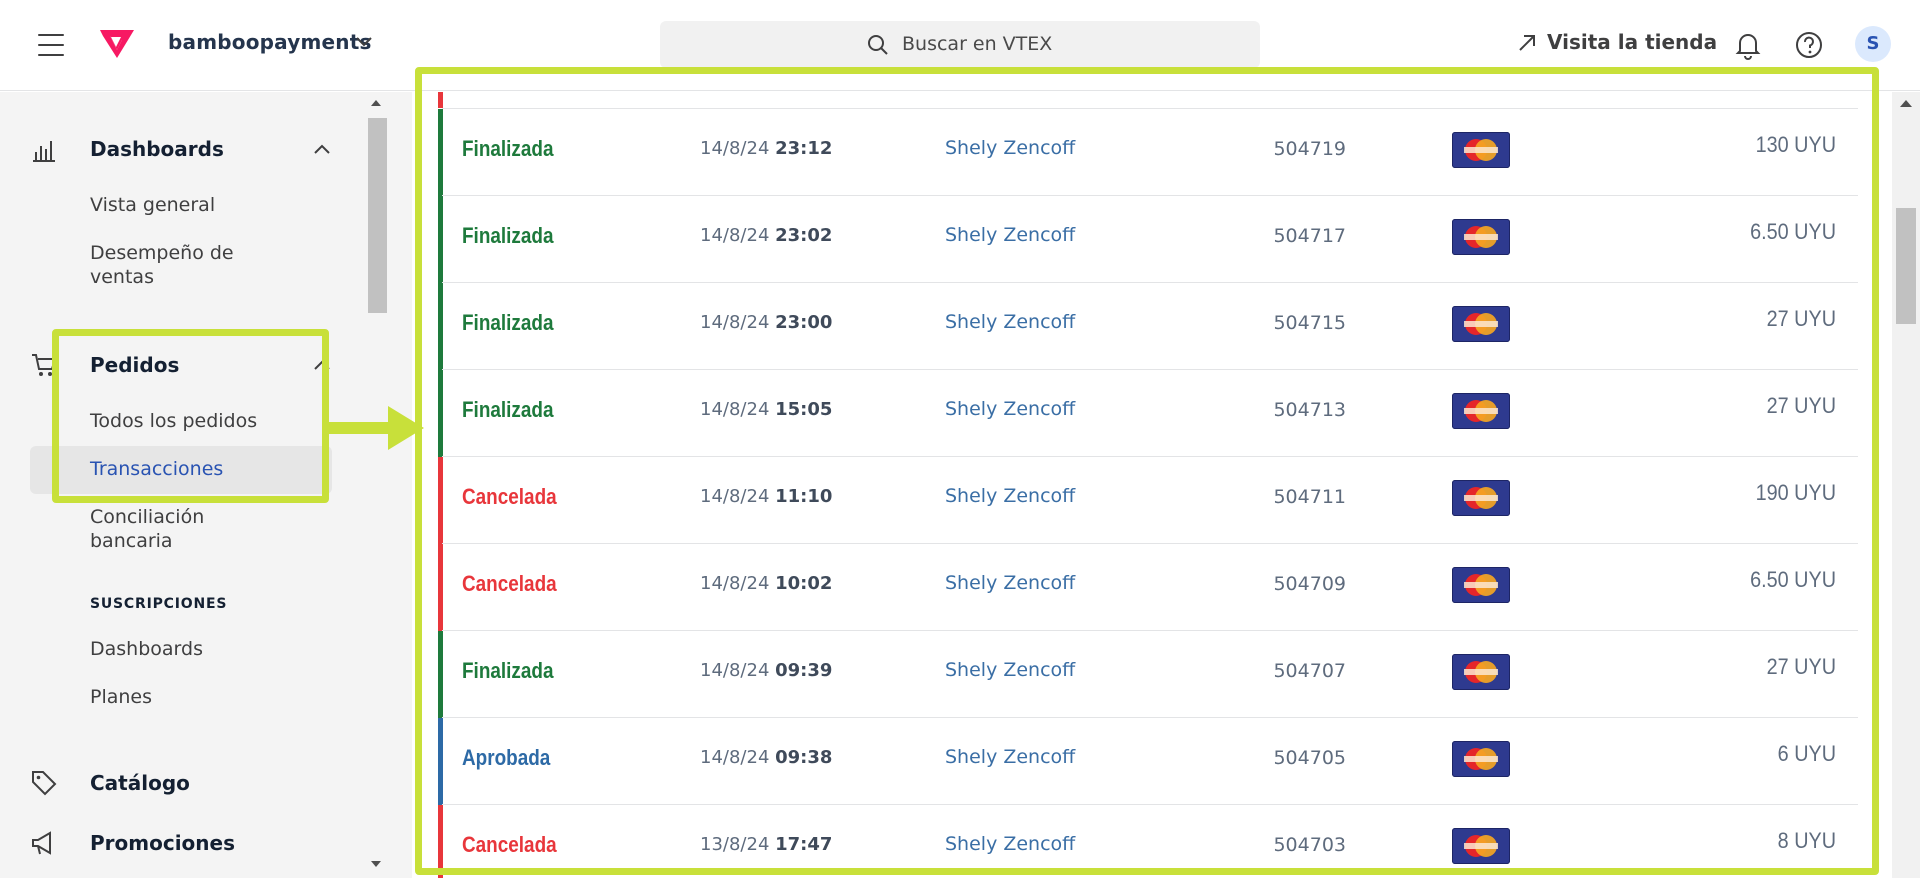 The image size is (1920, 878). Describe the element at coordinates (322, 149) in the screenshot. I see `chevron-up-icon` at that location.